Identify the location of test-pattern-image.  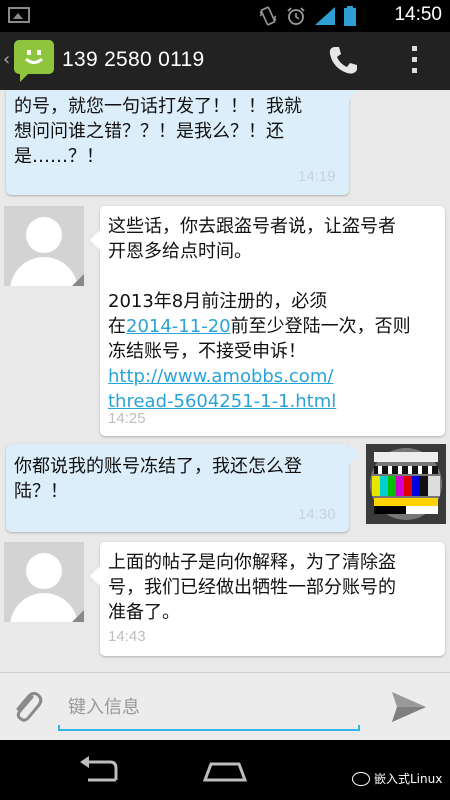
(406, 484).